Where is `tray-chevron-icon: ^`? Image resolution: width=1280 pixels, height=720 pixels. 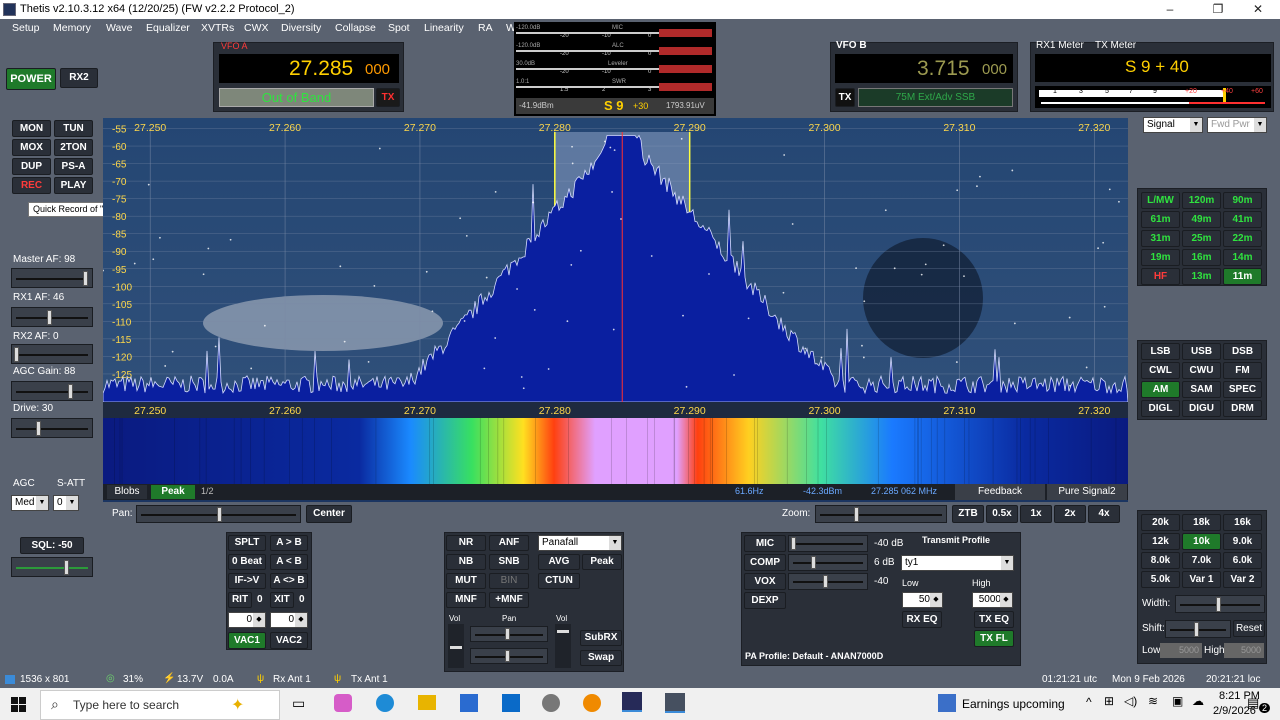
tray-chevron-icon: ^ is located at coordinates (1089, 702).